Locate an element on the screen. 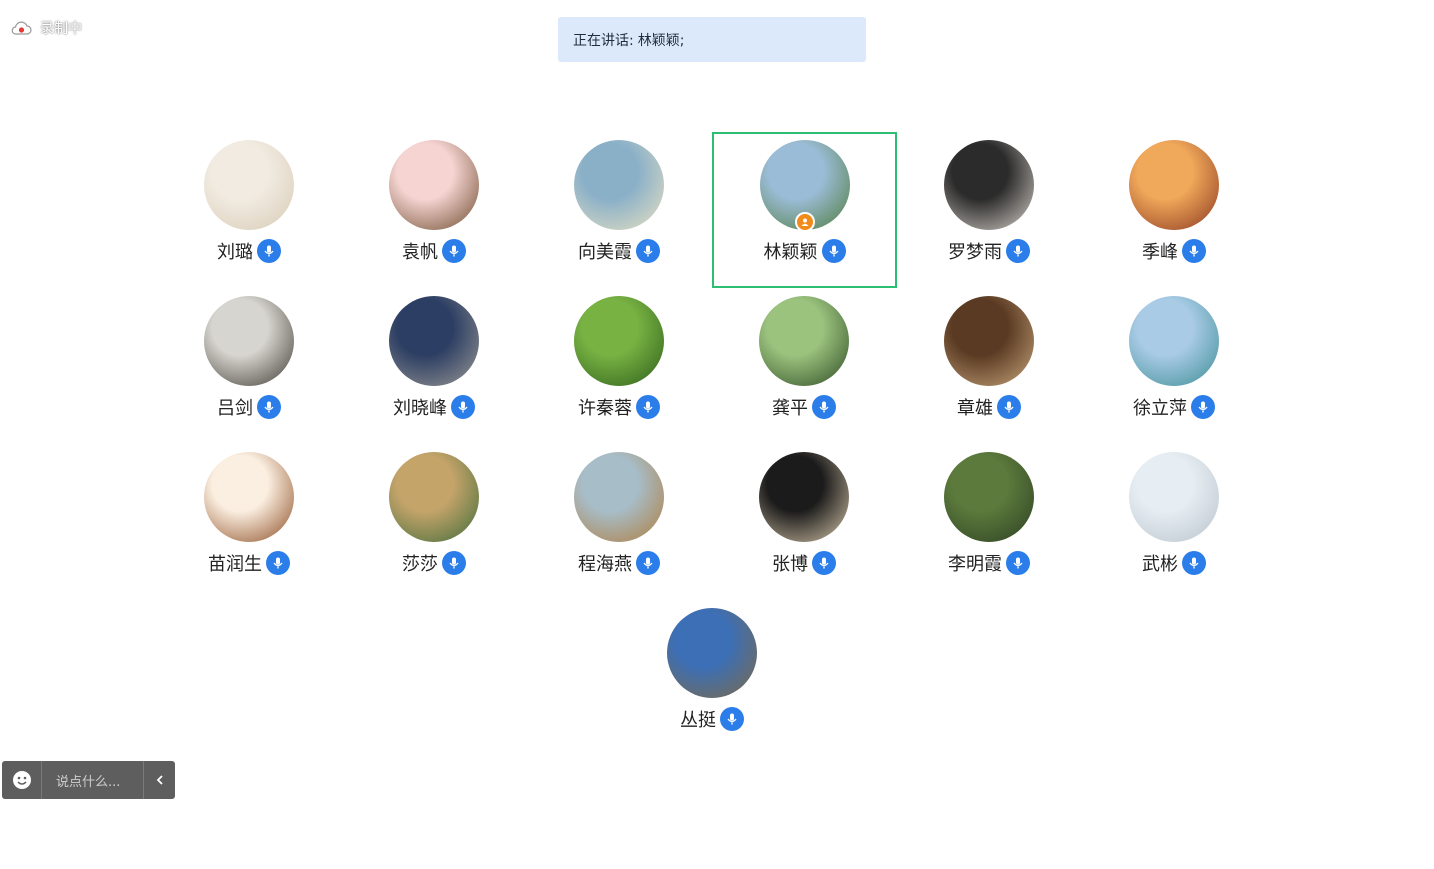 The width and height of the screenshot is (1434, 869). participant-label-row: 林颖颖 is located at coordinates (804, 251).